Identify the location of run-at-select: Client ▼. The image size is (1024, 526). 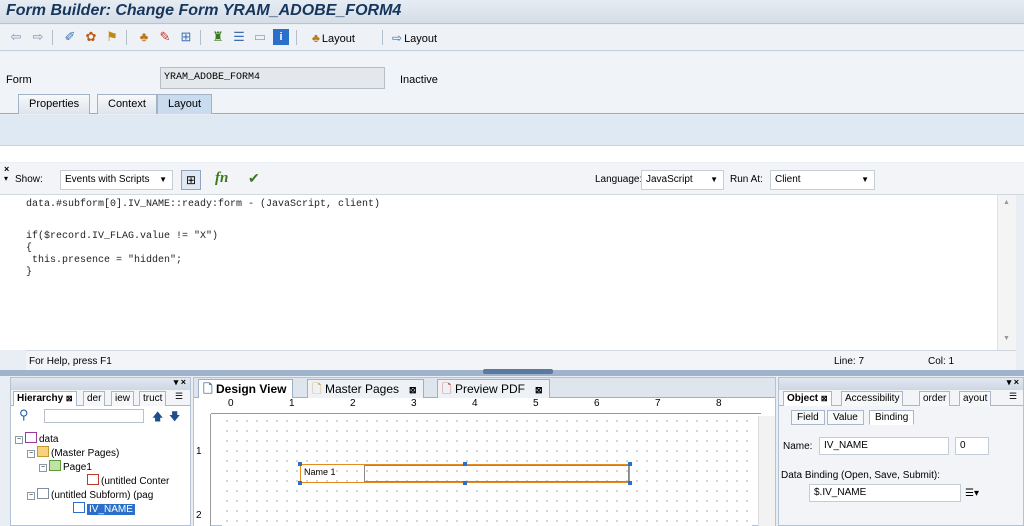
(822, 180).